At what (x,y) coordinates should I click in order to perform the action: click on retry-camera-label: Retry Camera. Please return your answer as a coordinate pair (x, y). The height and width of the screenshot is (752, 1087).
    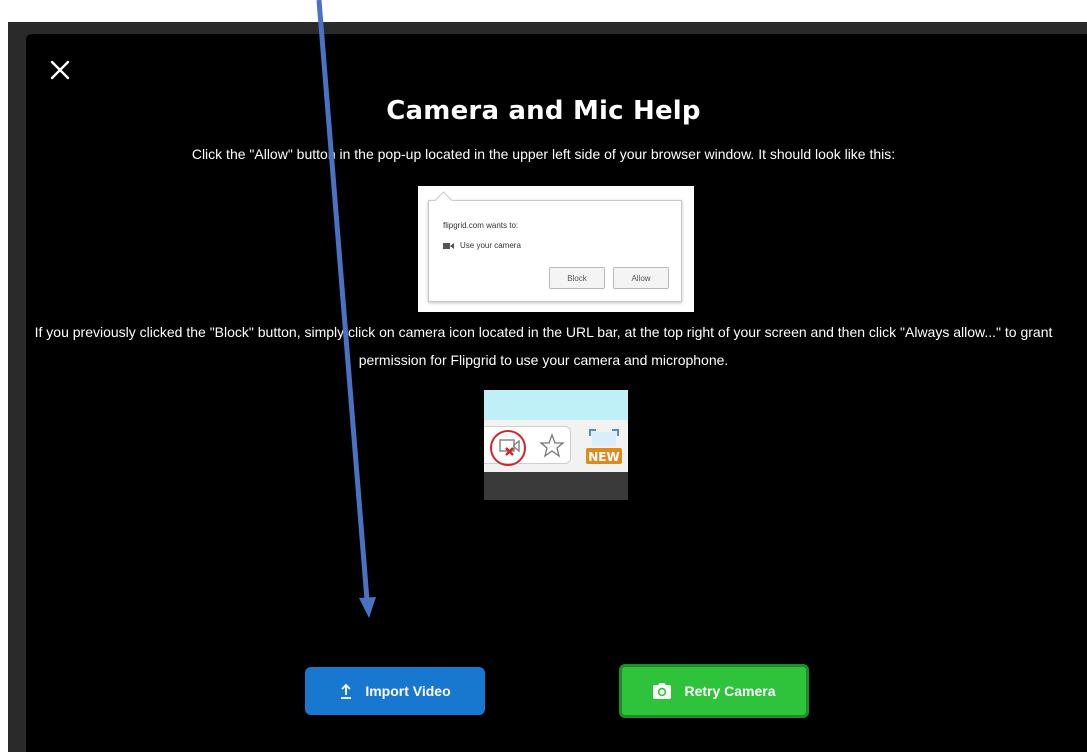
    Looking at the image, I should click on (730, 691).